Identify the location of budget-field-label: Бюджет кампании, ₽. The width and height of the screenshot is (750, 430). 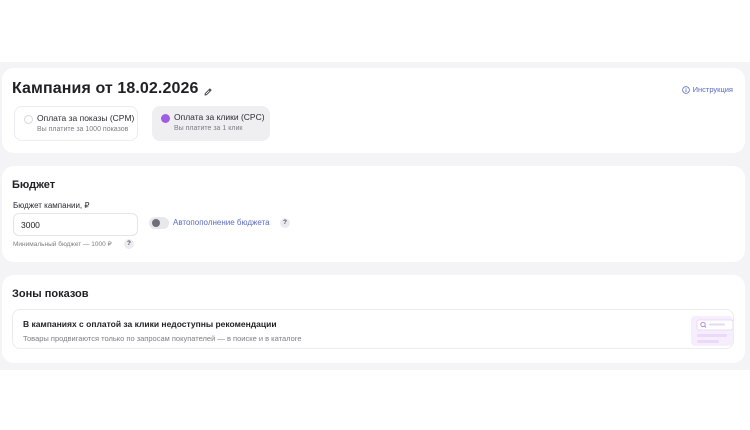
(51, 205).